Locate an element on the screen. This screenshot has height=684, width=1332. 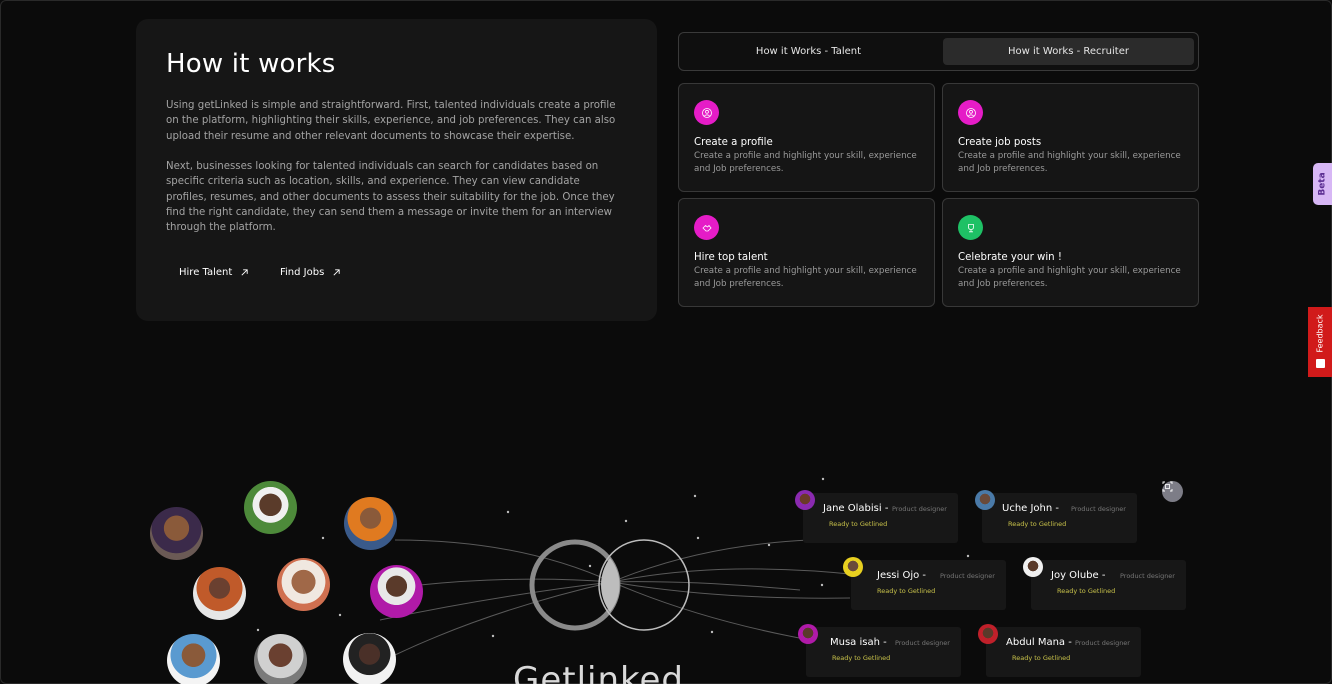
profile-name: Jane Olabisi - is located at coordinates (856, 508).